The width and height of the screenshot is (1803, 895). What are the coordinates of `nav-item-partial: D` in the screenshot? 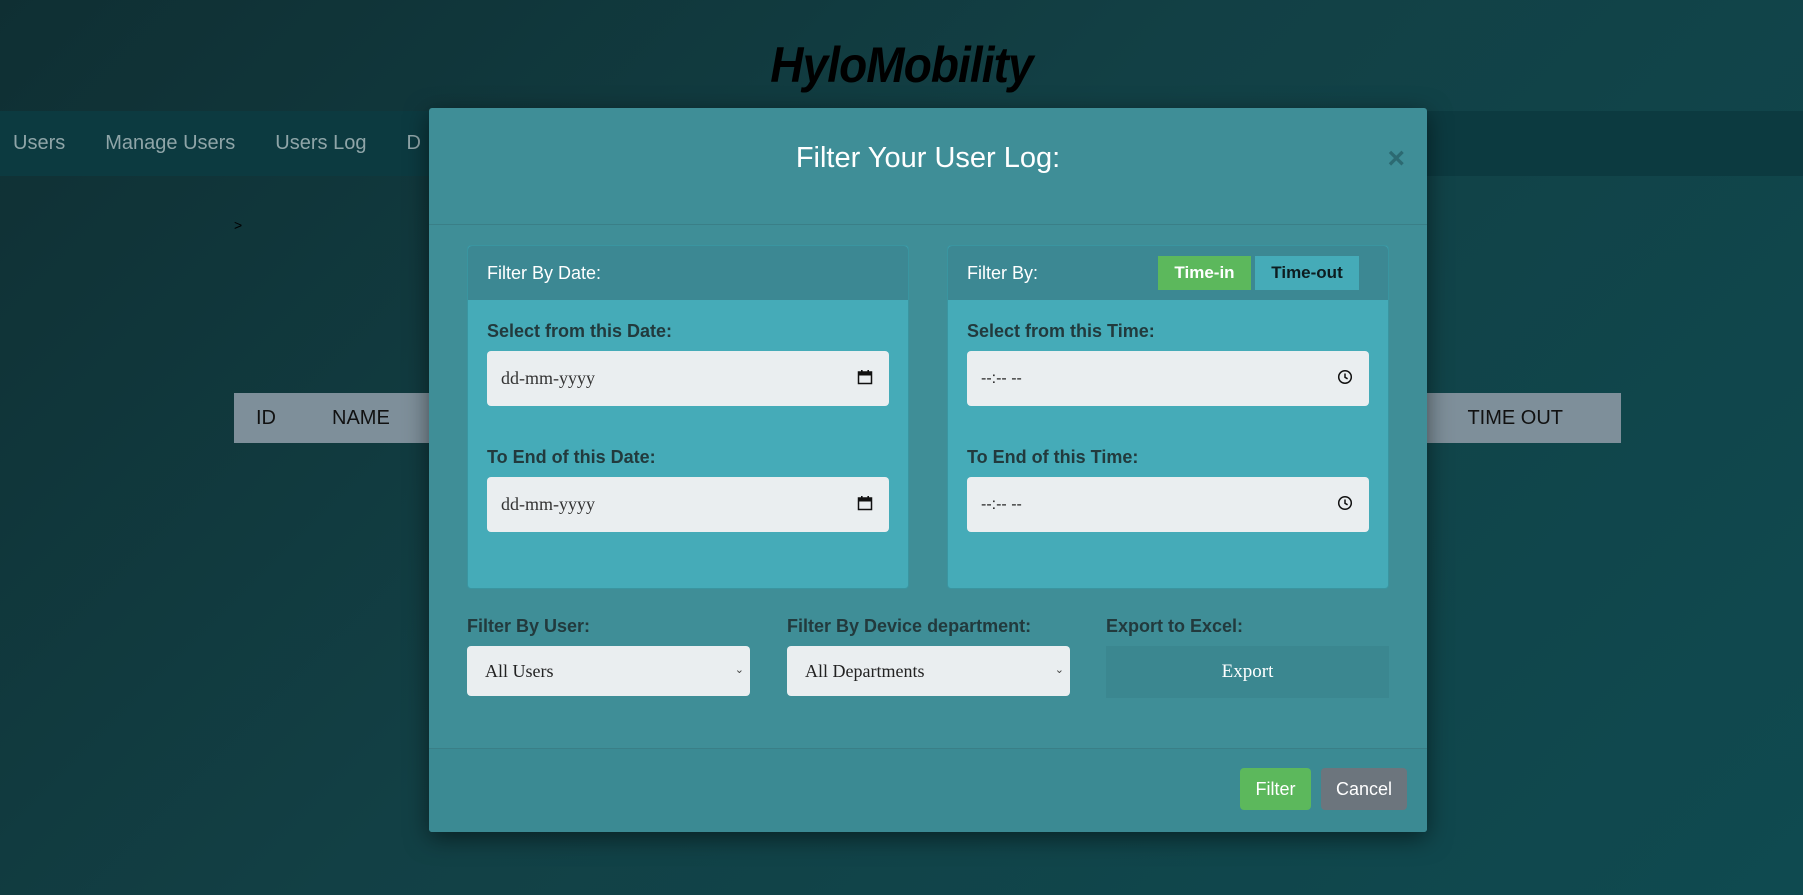 It's located at (413, 143).